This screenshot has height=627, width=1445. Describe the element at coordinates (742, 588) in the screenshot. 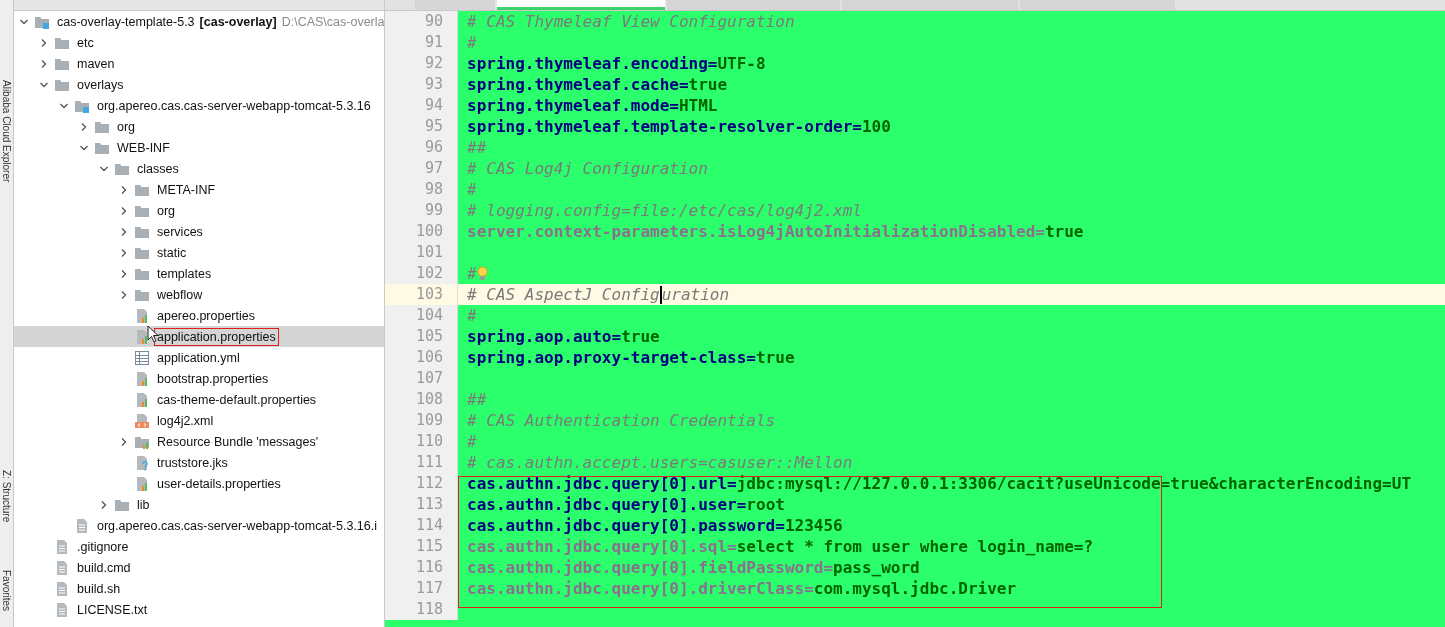

I see `code-line: cas.authn.jdbc.query[0].driverClass=com.mysql.jdbc.Driver` at that location.